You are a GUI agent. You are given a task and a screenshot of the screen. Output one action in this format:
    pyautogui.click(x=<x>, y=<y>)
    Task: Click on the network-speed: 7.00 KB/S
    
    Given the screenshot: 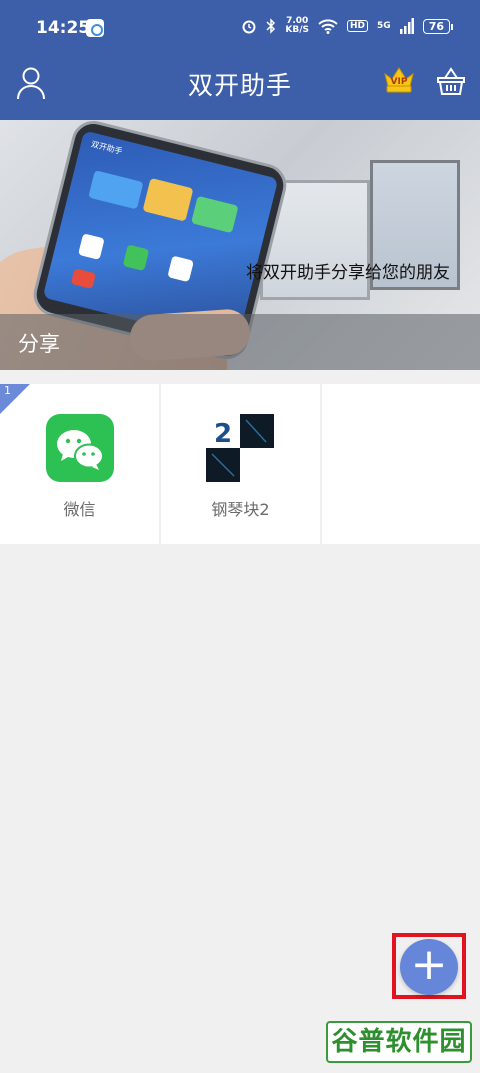 What is the action you would take?
    pyautogui.click(x=297, y=26)
    